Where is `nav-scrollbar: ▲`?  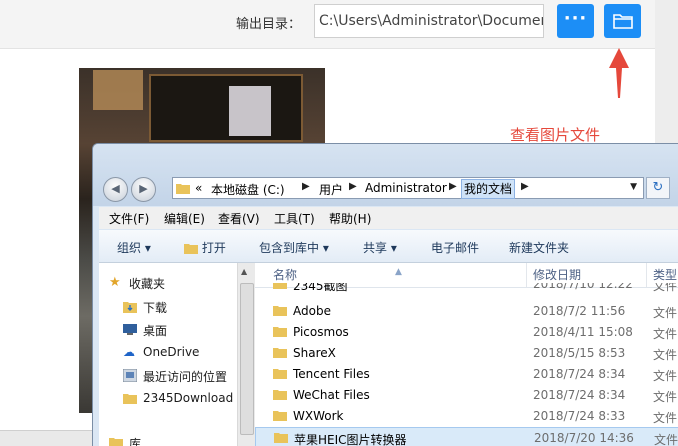
nav-scrollbar: ▲ is located at coordinates (246, 354).